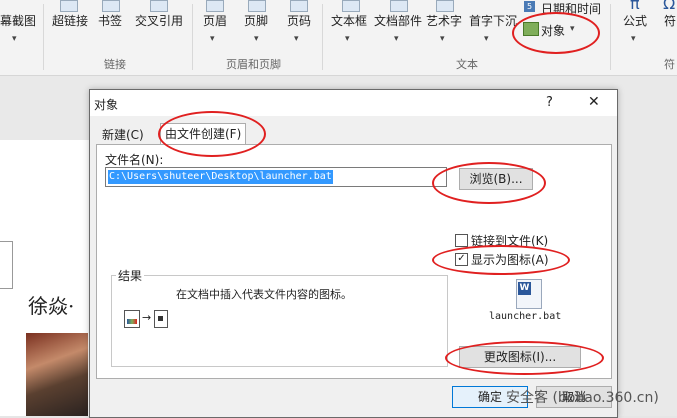 Image resolution: width=677 pixels, height=418 pixels. What do you see at coordinates (161, 319) in the screenshot?
I see `file-icon` at bounding box center [161, 319].